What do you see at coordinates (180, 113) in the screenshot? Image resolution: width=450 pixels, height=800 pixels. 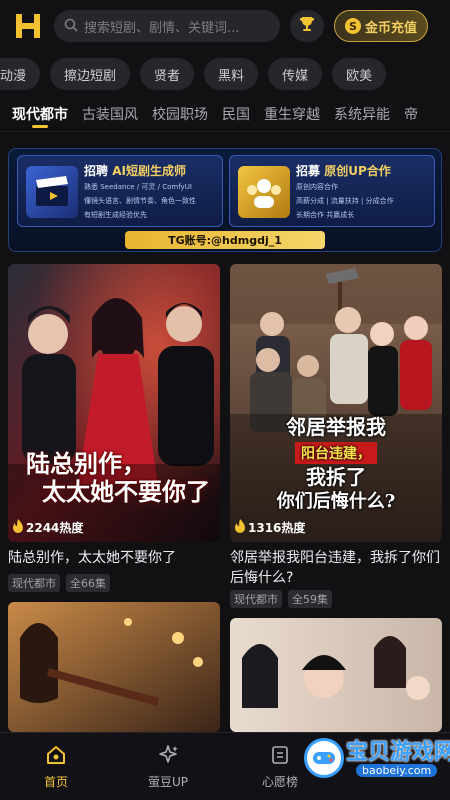 I see `tab-campus: 校园职场` at bounding box center [180, 113].